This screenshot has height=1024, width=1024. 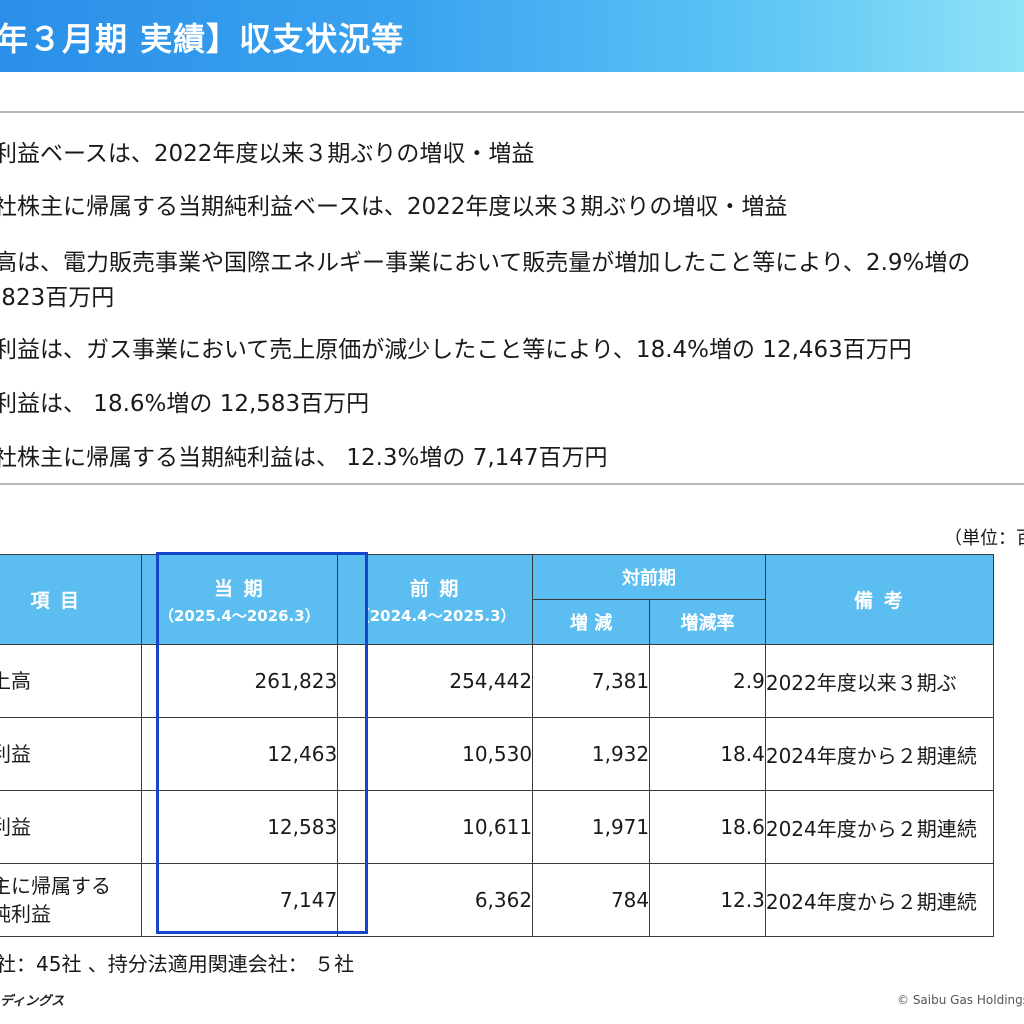 What do you see at coordinates (57, 298) in the screenshot?
I see `summary-line-3-cont: ,823百万円` at bounding box center [57, 298].